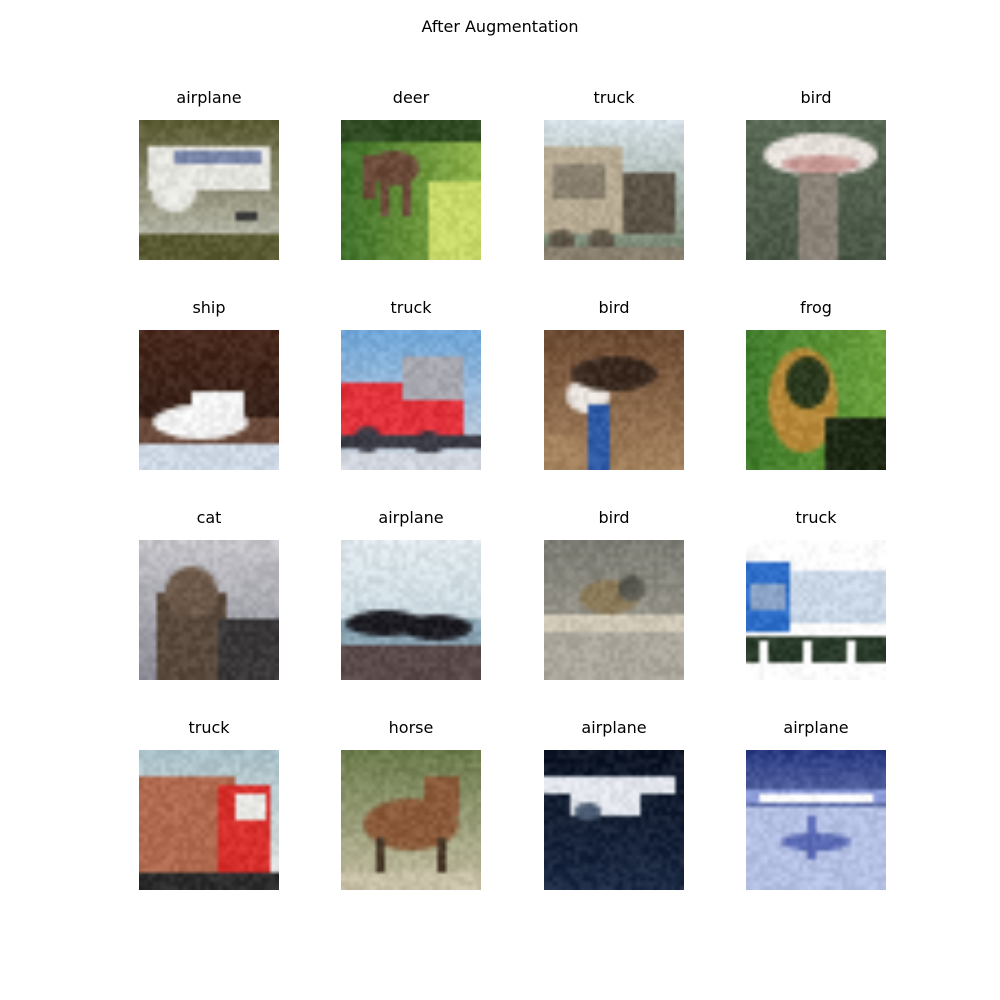 The width and height of the screenshot is (1000, 1000). Describe the element at coordinates (209, 190) in the screenshot. I see `airplane-on-tarmac-thumbnail` at that location.